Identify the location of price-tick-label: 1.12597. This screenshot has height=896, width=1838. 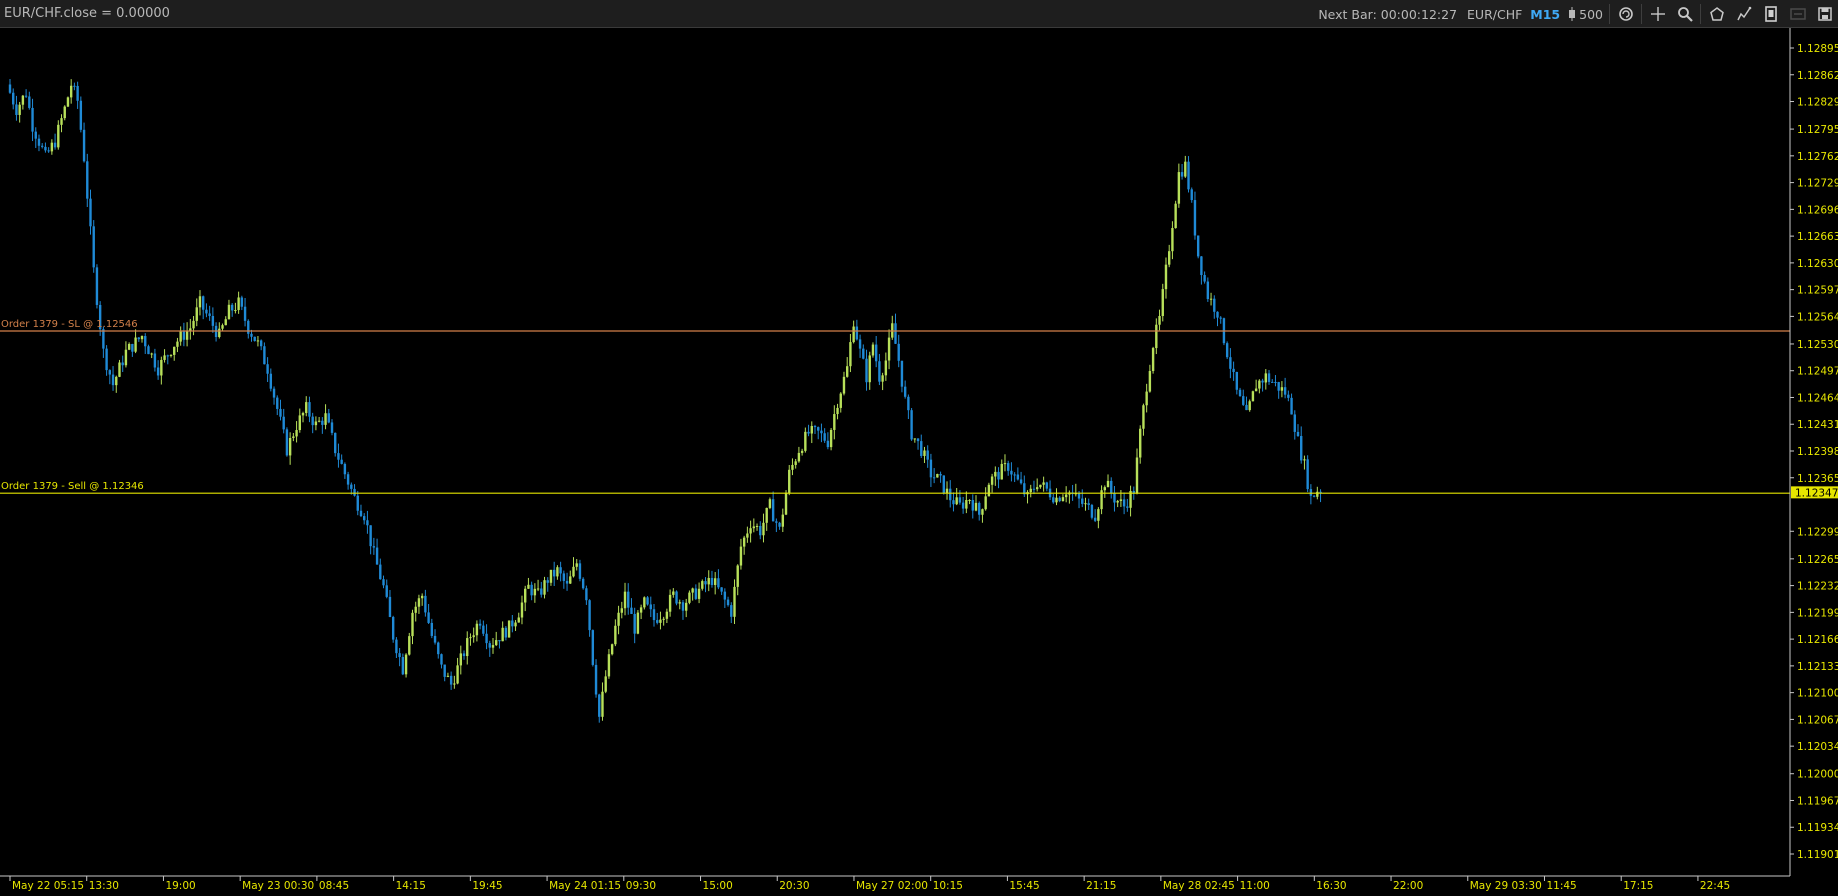
(1817, 291).